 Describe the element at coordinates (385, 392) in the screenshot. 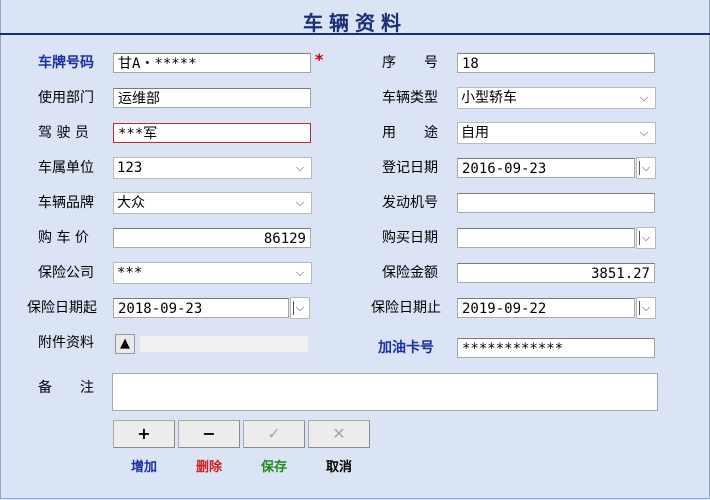

I see `remarks-textarea` at that location.